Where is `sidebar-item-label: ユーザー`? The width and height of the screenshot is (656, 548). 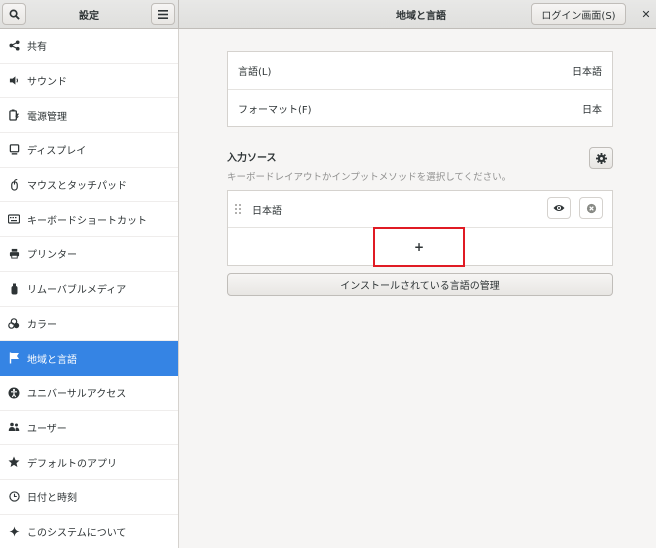
sidebar-item-label: ユーザー is located at coordinates (47, 429).